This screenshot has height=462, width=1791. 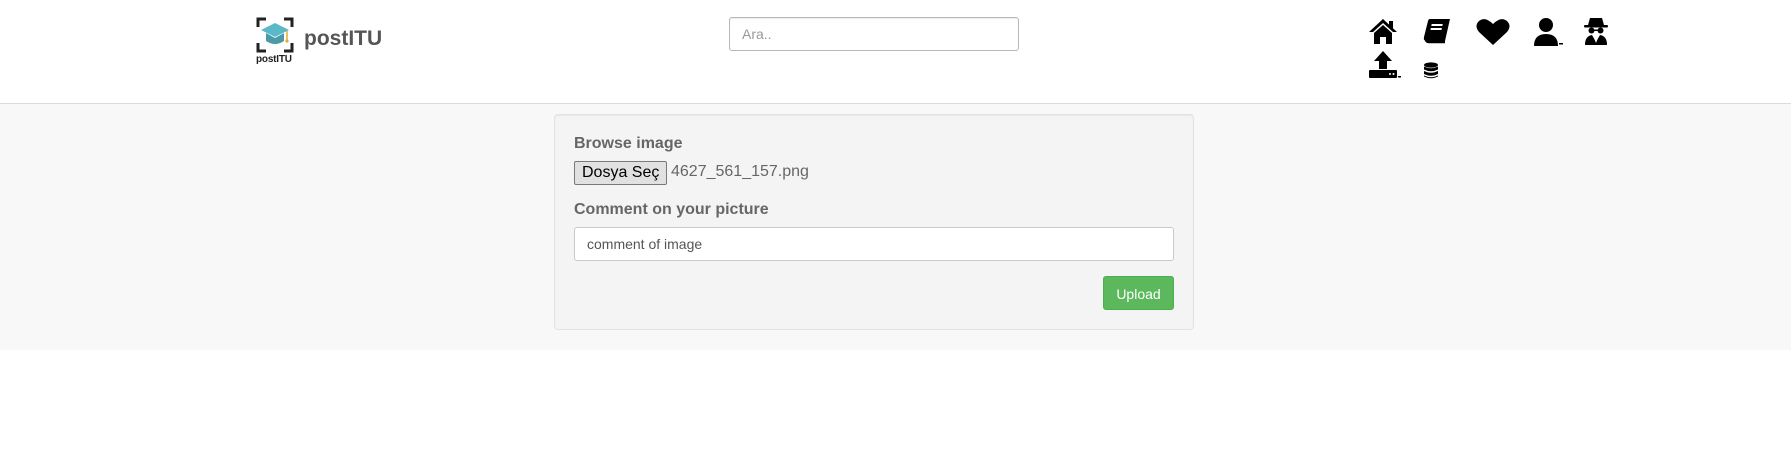 I want to click on search-input, so click(x=874, y=34).